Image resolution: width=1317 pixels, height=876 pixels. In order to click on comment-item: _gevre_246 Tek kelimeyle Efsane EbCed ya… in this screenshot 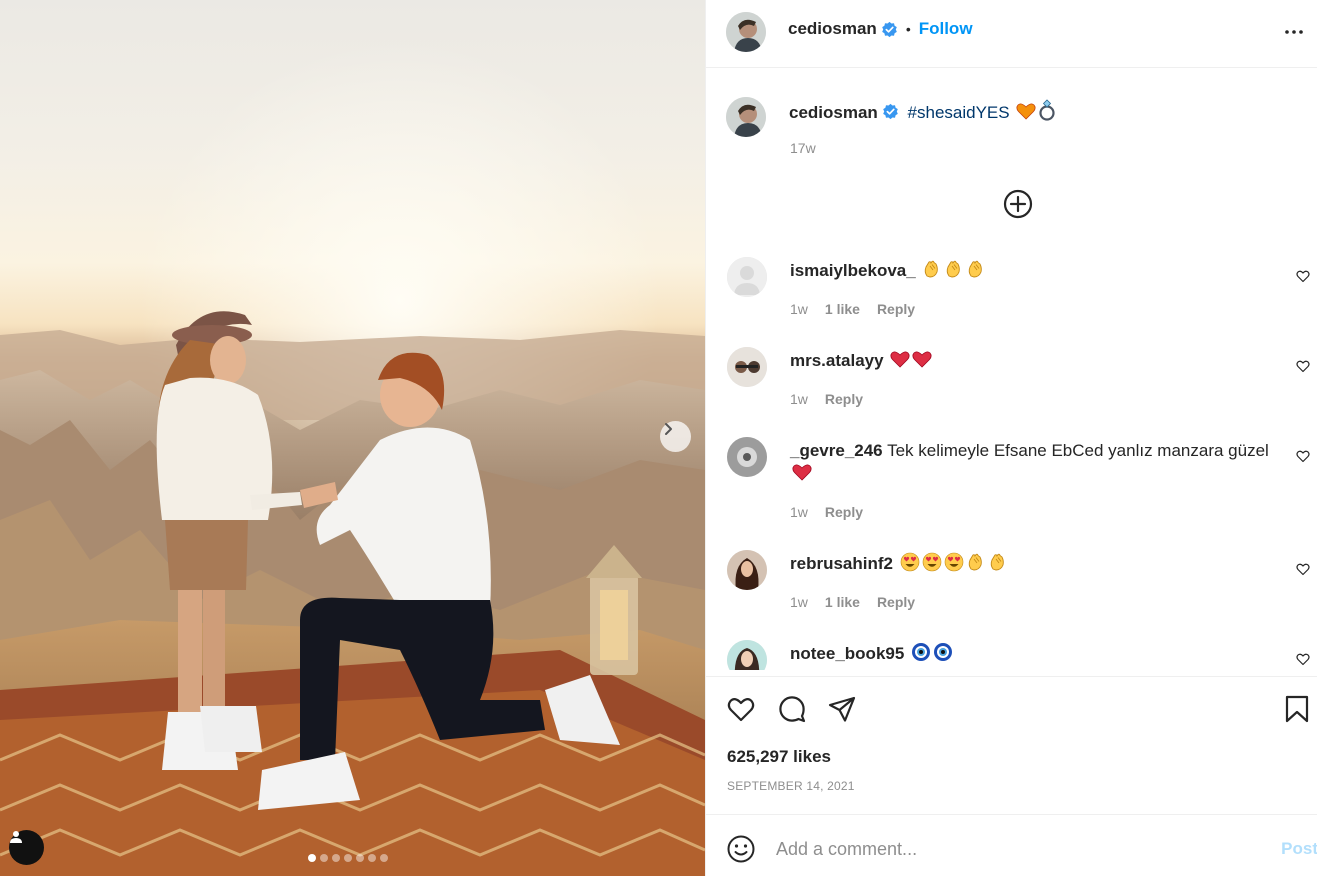, I will do `click(1011, 470)`.